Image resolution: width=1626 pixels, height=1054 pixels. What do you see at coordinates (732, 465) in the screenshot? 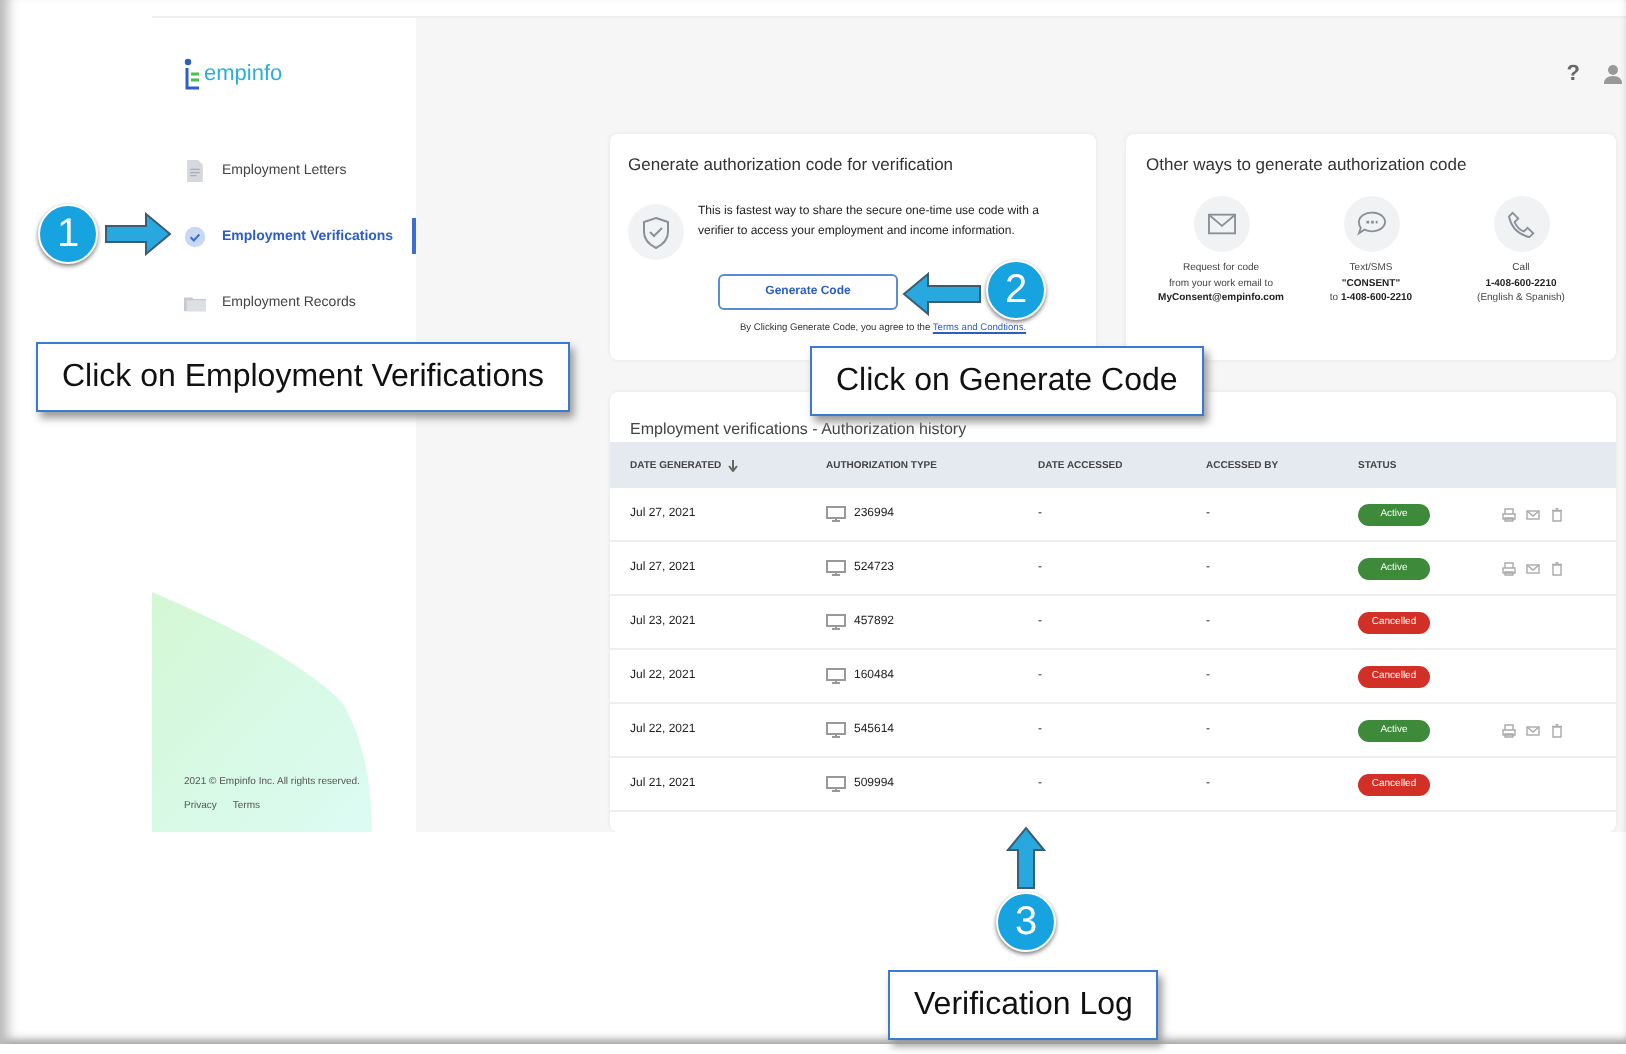
I see `sort-arrow-icon` at bounding box center [732, 465].